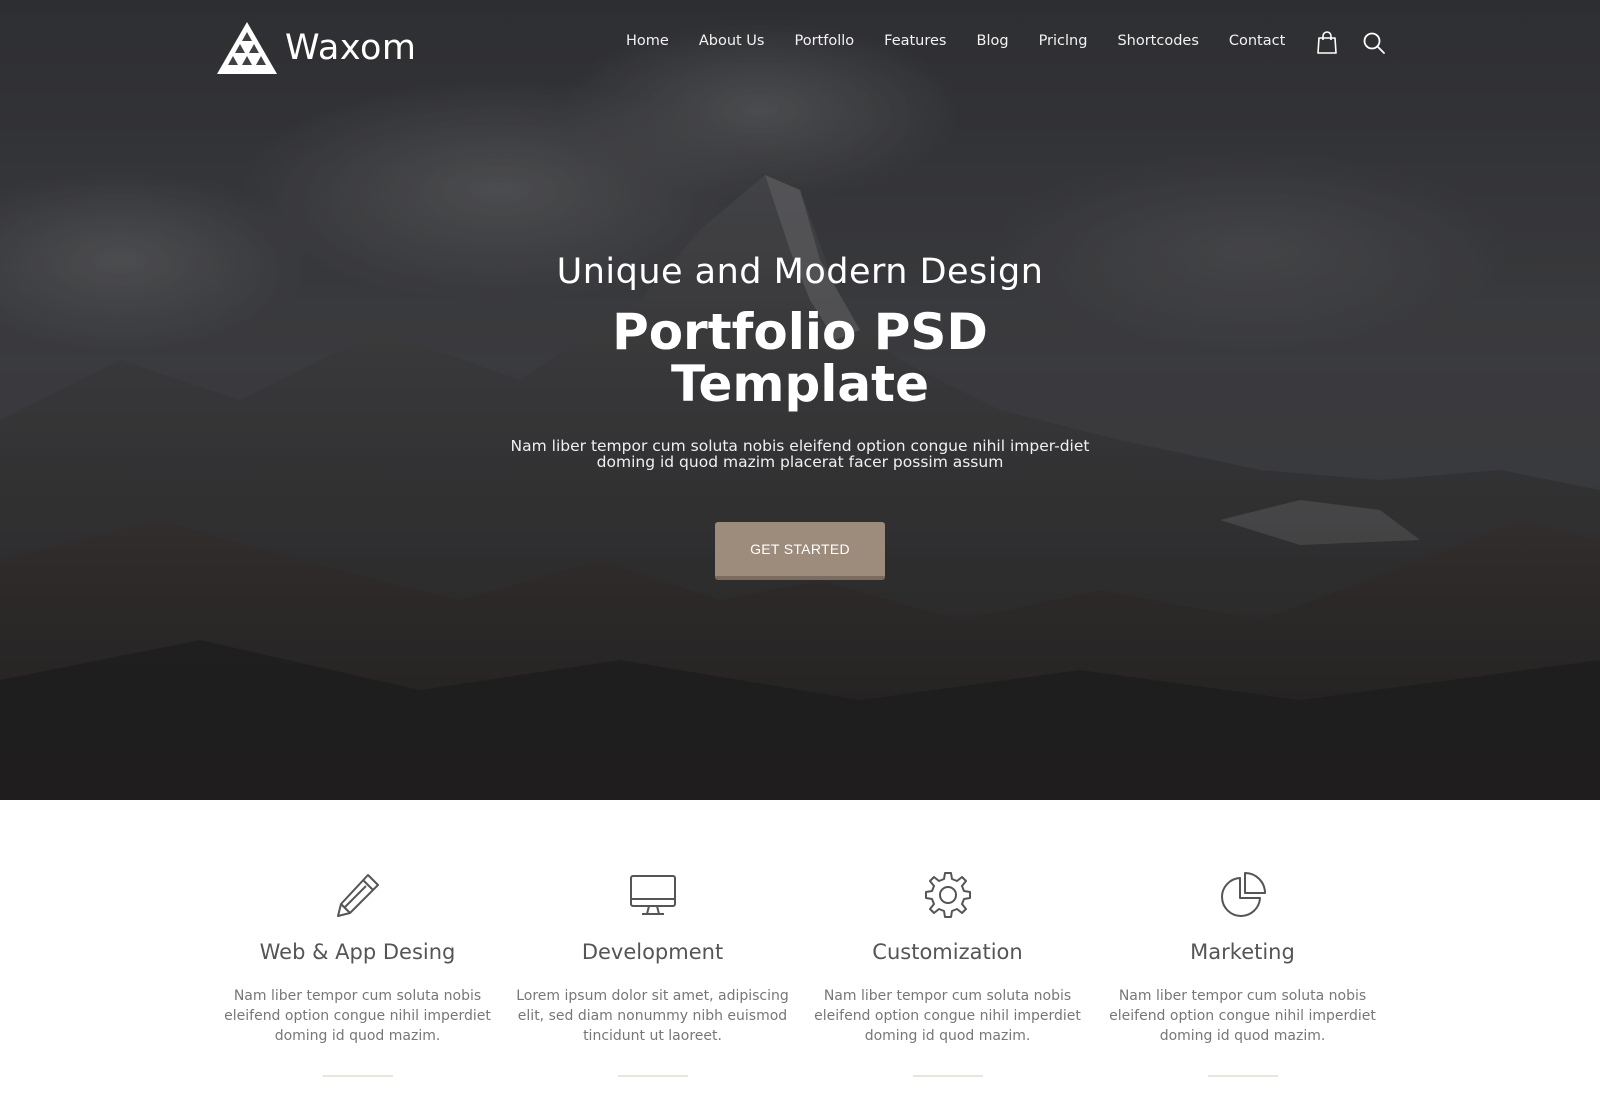 The height and width of the screenshot is (1100, 1600). I want to click on monitor-icon, so click(652, 895).